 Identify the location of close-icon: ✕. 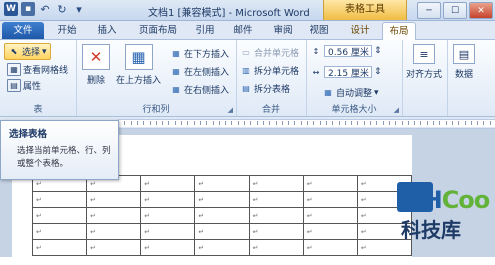
(481, 10).